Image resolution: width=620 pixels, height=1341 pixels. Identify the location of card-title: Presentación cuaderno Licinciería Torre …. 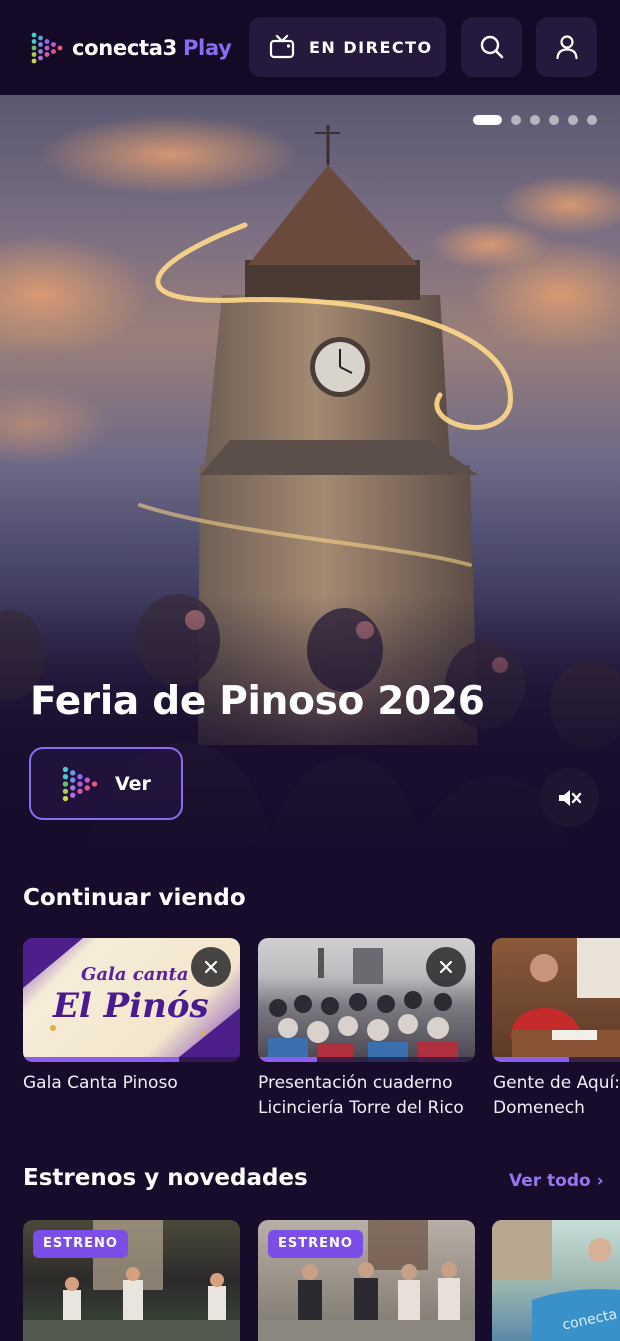
(368, 1096).